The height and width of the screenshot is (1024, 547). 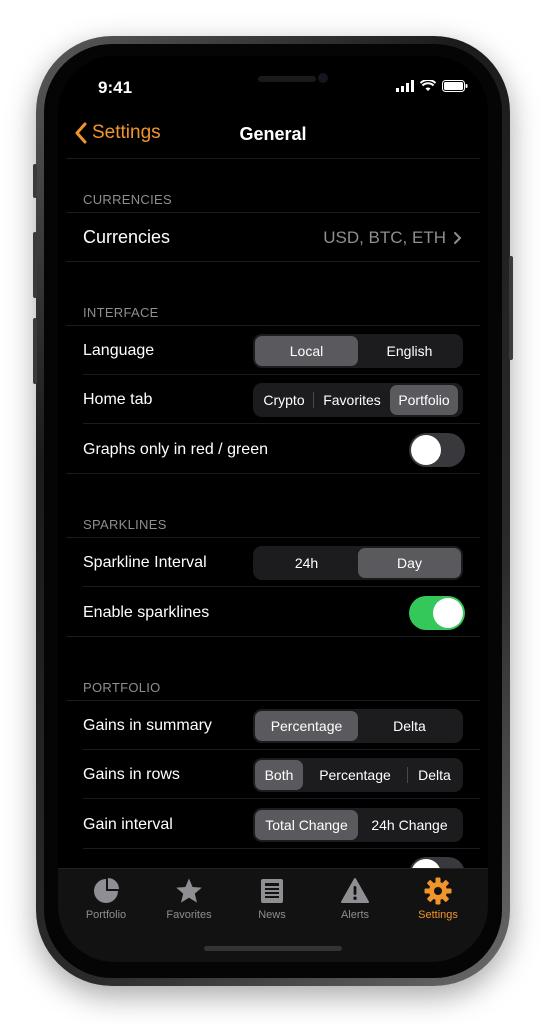 I want to click on language-option-english: English, so click(x=409, y=351).